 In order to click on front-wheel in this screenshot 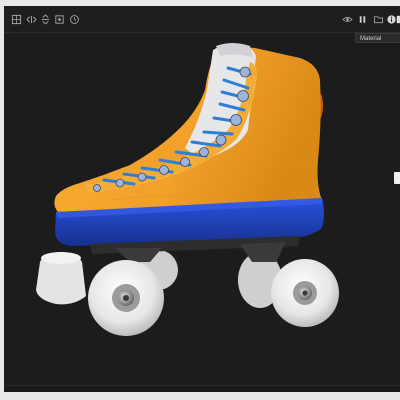, I will do `click(126, 298)`.